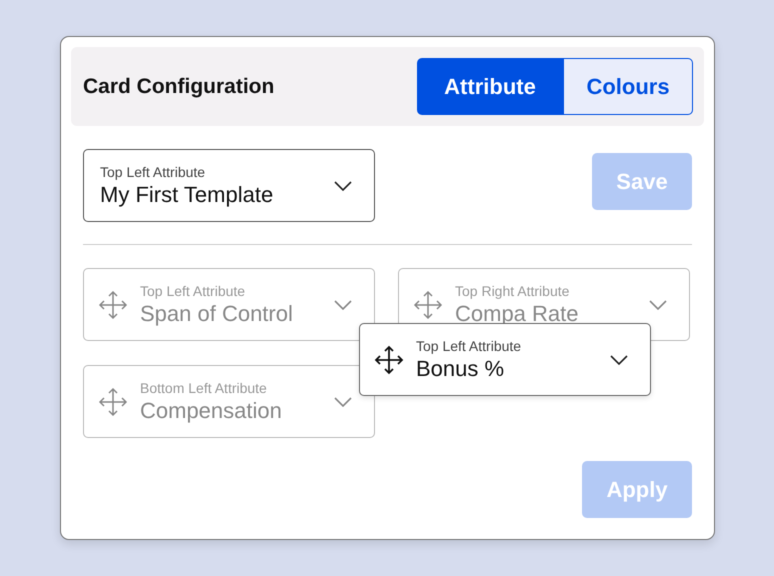  I want to click on field-label: Bottom Left Attribute, so click(204, 388).